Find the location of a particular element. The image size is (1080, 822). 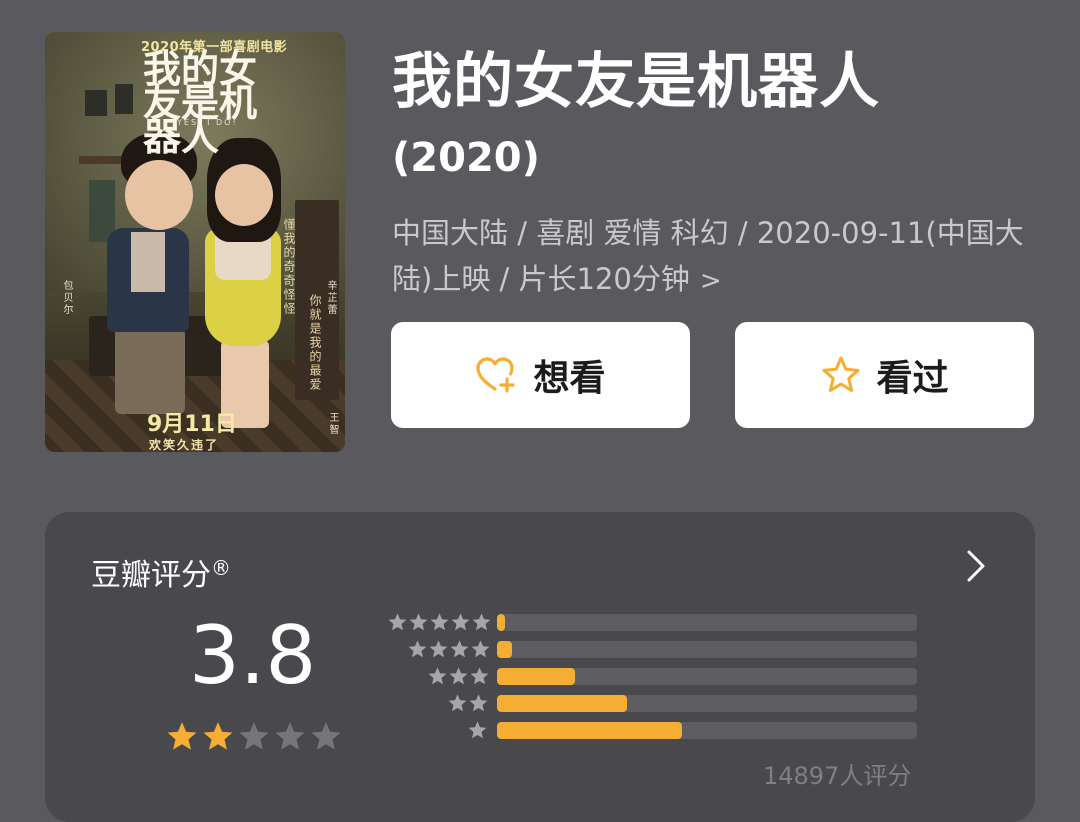

want-to-watch-label: 想看 is located at coordinates (569, 378).